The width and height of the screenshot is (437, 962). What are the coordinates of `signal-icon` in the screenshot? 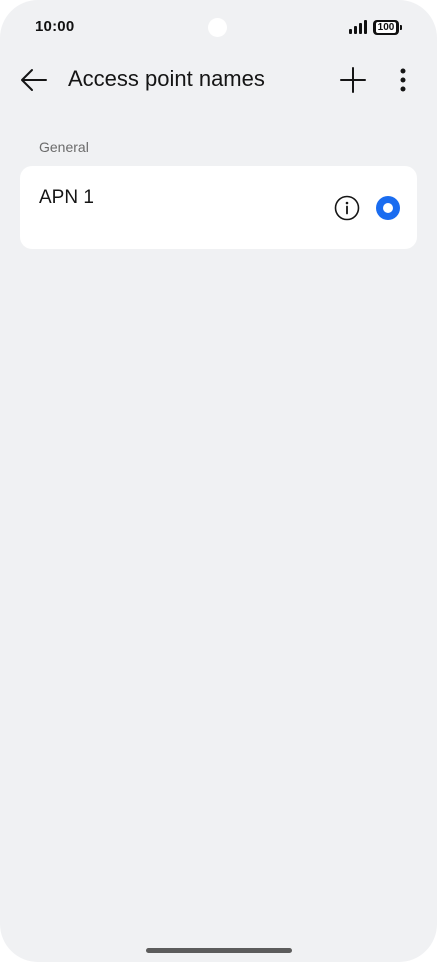 It's located at (359, 27).